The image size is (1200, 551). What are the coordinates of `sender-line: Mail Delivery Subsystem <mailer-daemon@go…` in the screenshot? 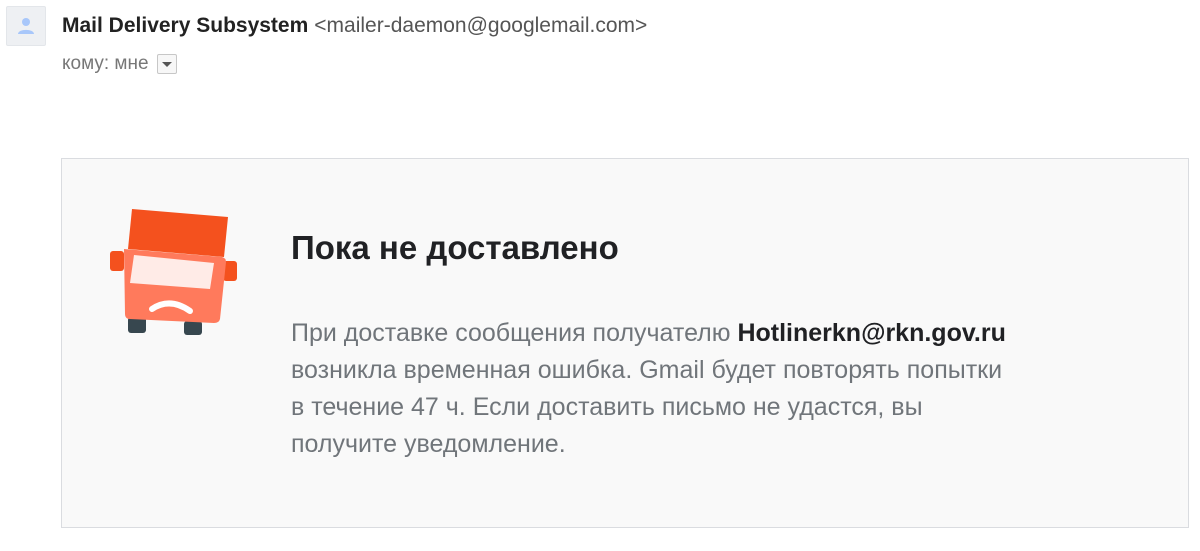 It's located at (354, 26).